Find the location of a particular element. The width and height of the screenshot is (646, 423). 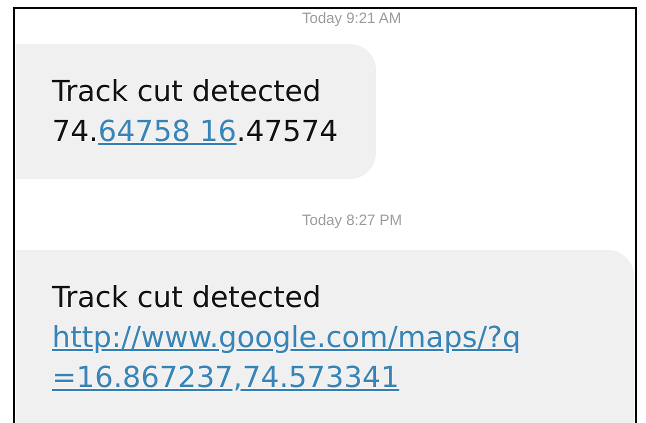

timestamp: Today 8:27 PM is located at coordinates (352, 221).